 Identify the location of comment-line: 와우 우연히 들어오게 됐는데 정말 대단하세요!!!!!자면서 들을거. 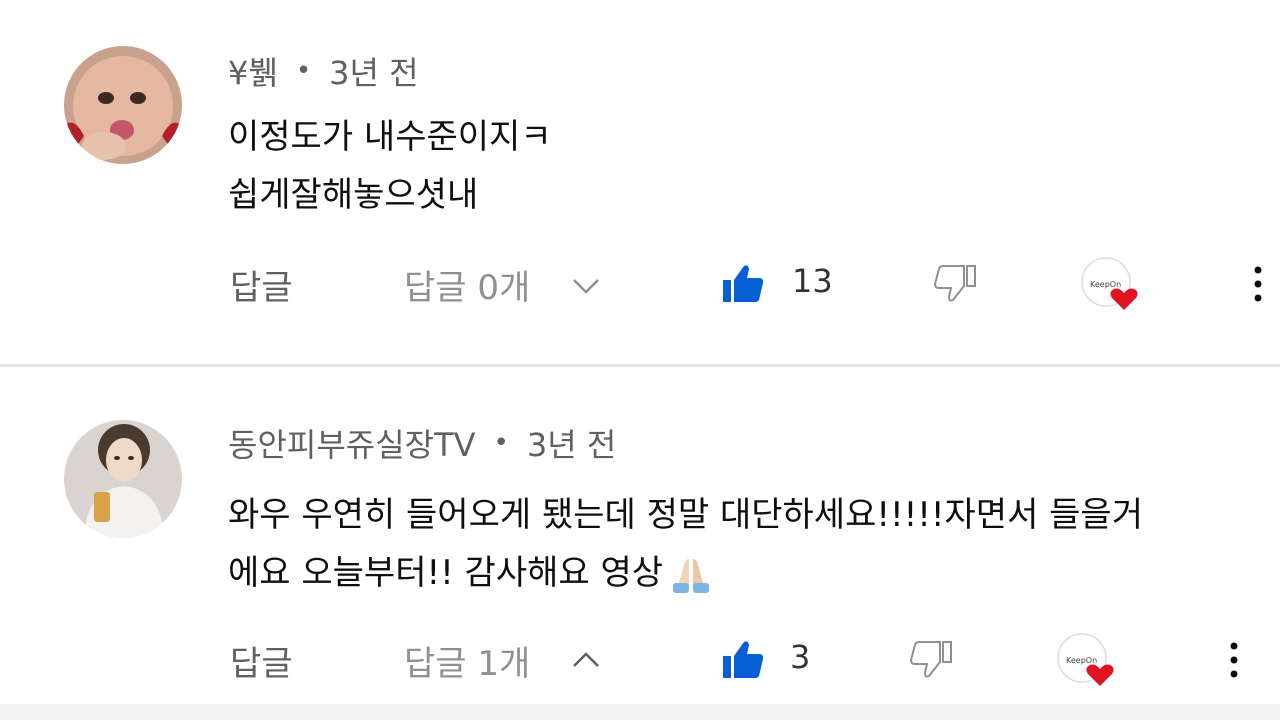
(685, 515).